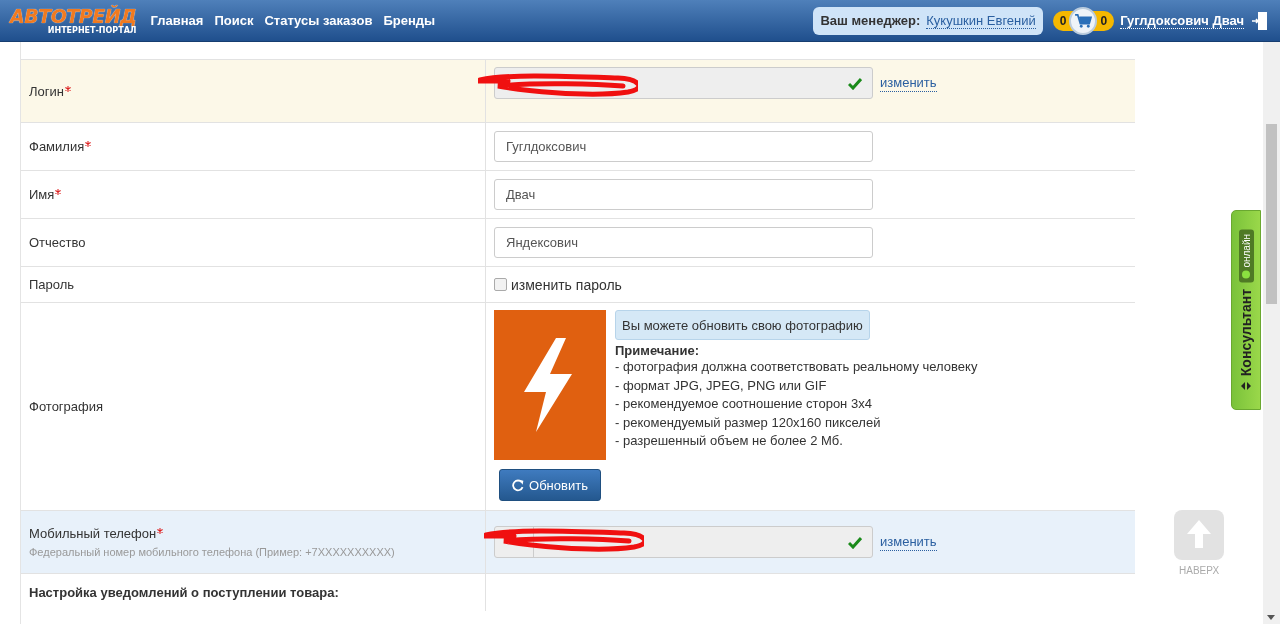 The height and width of the screenshot is (624, 1280). Describe the element at coordinates (1271, 214) in the screenshot. I see `scrollbar-thumb` at that location.